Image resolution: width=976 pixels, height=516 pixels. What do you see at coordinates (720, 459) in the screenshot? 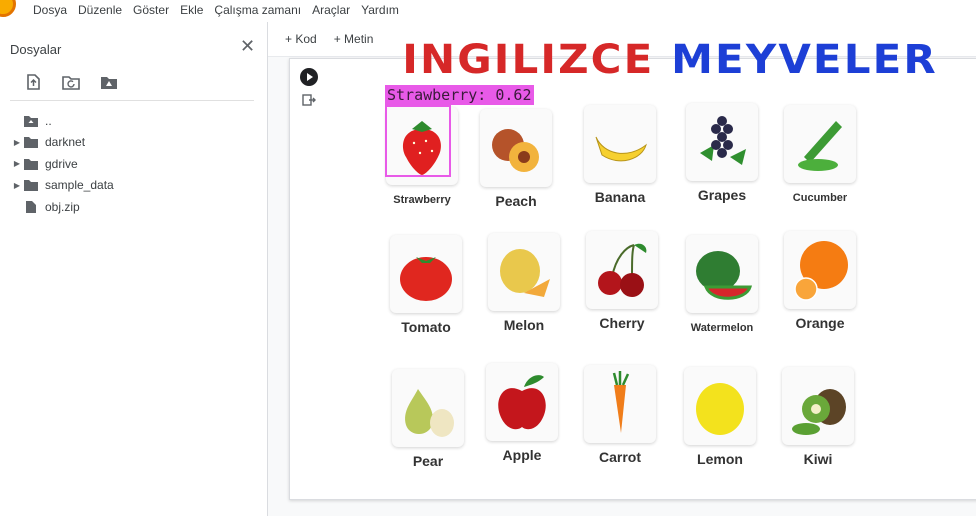
I see `fruit-label: Lemon` at bounding box center [720, 459].